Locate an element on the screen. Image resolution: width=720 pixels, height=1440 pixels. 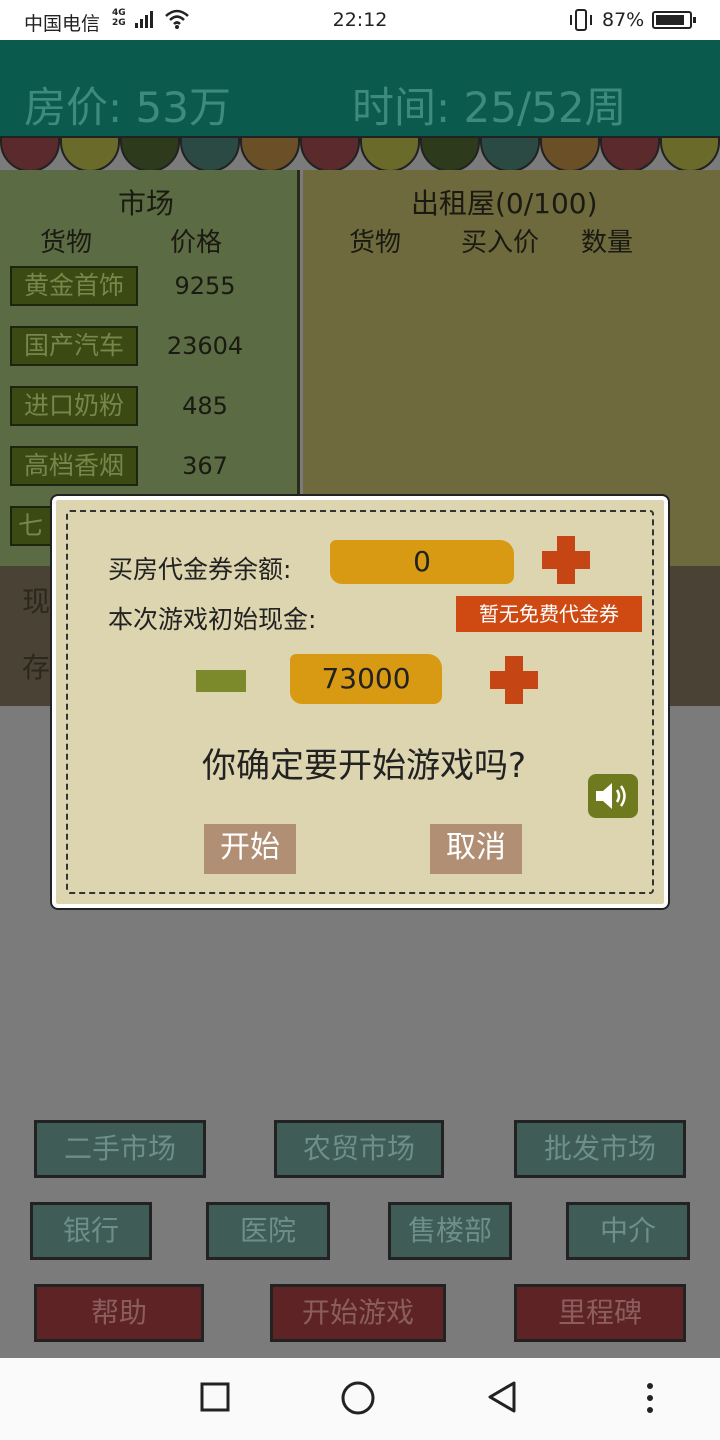
market-title: 市场 is located at coordinates (146, 203).